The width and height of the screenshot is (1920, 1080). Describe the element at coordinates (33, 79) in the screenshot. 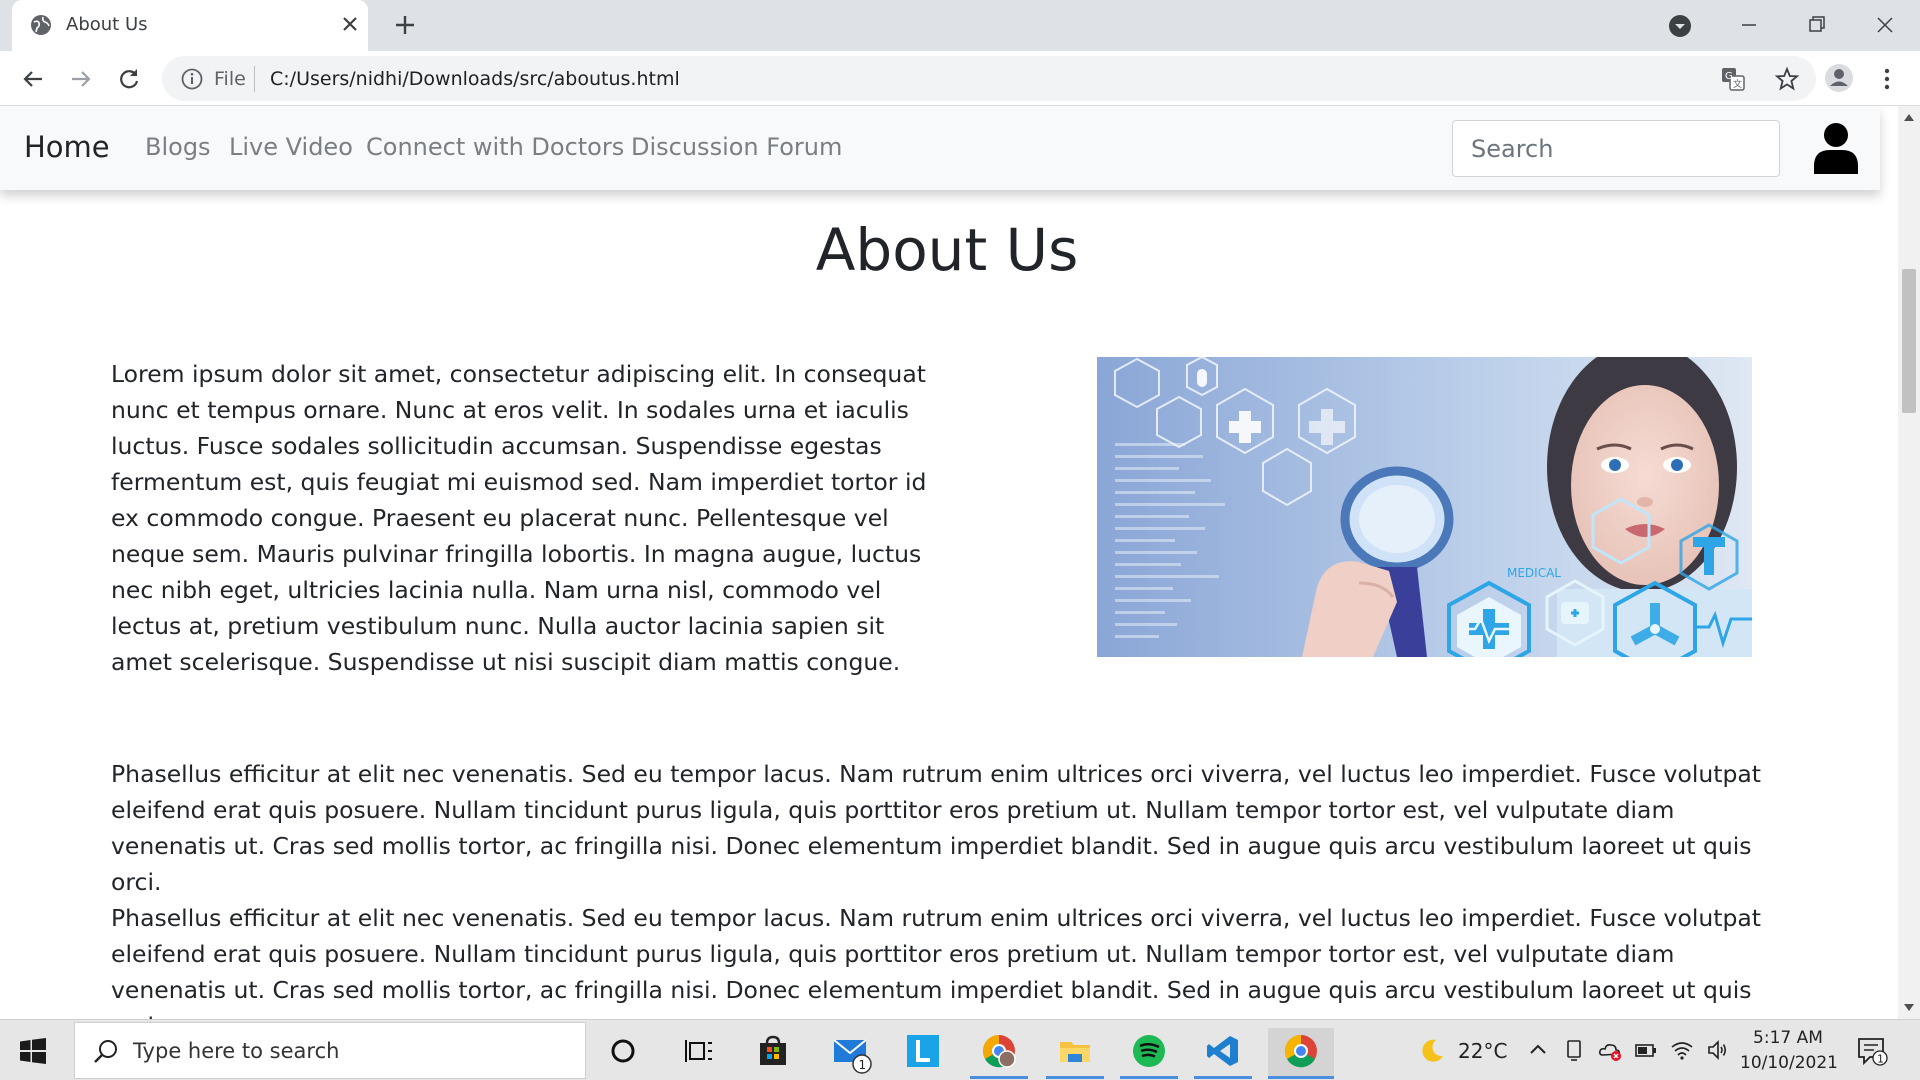

I see `back-icon` at that location.